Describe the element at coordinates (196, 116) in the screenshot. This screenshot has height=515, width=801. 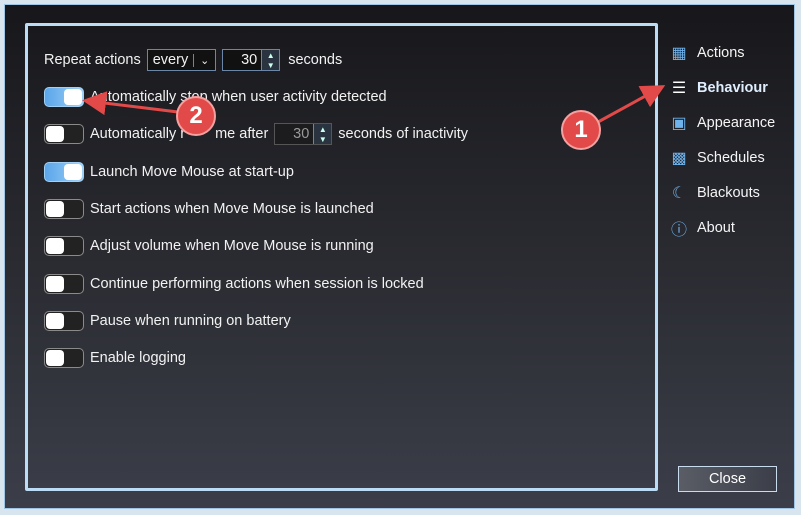
I see `annotation-badge-2: 2` at that location.